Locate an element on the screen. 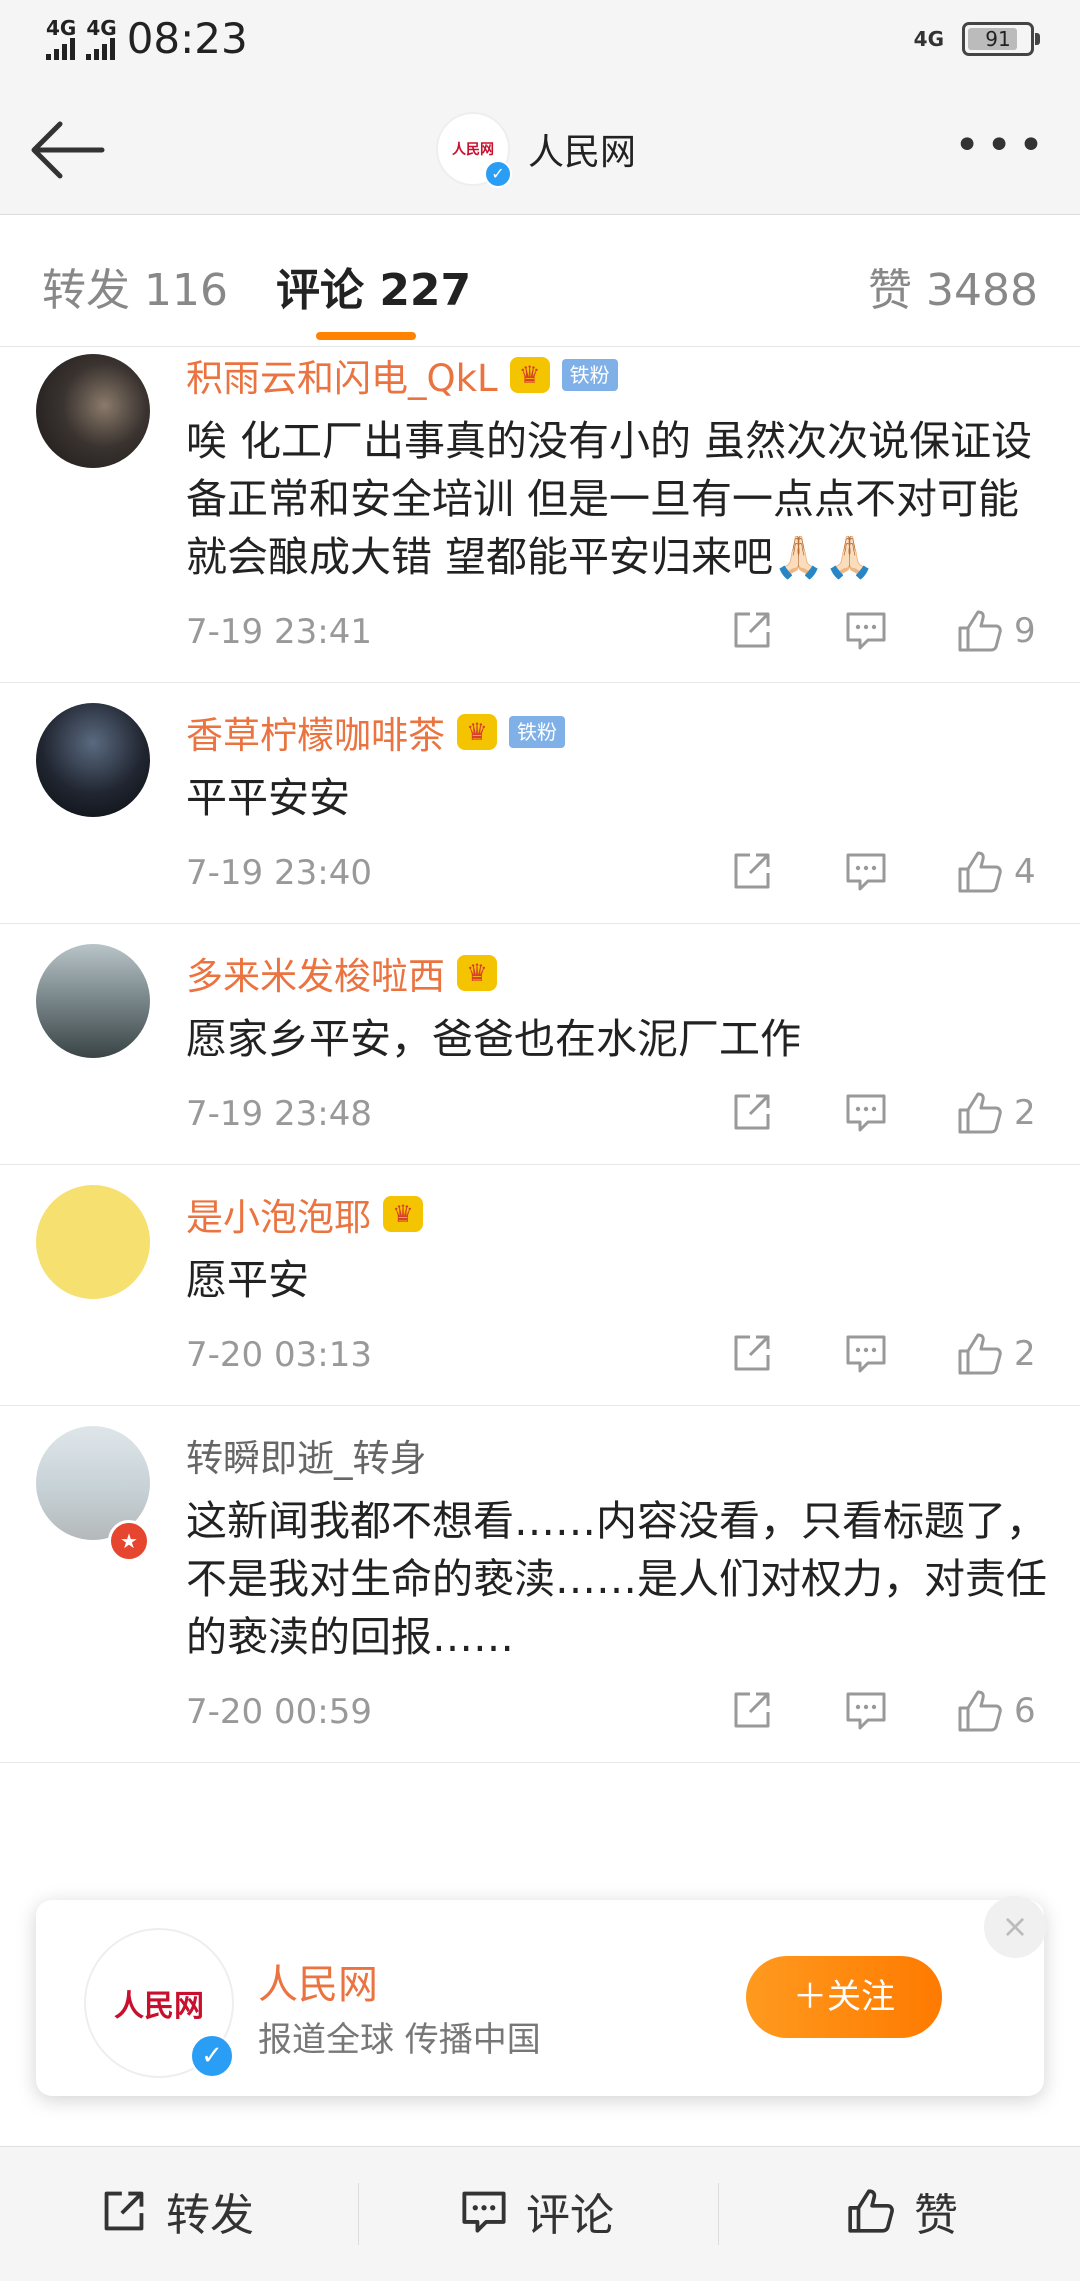 The height and width of the screenshot is (2281, 1080). comment-label: 评论 is located at coordinates (570, 2215).